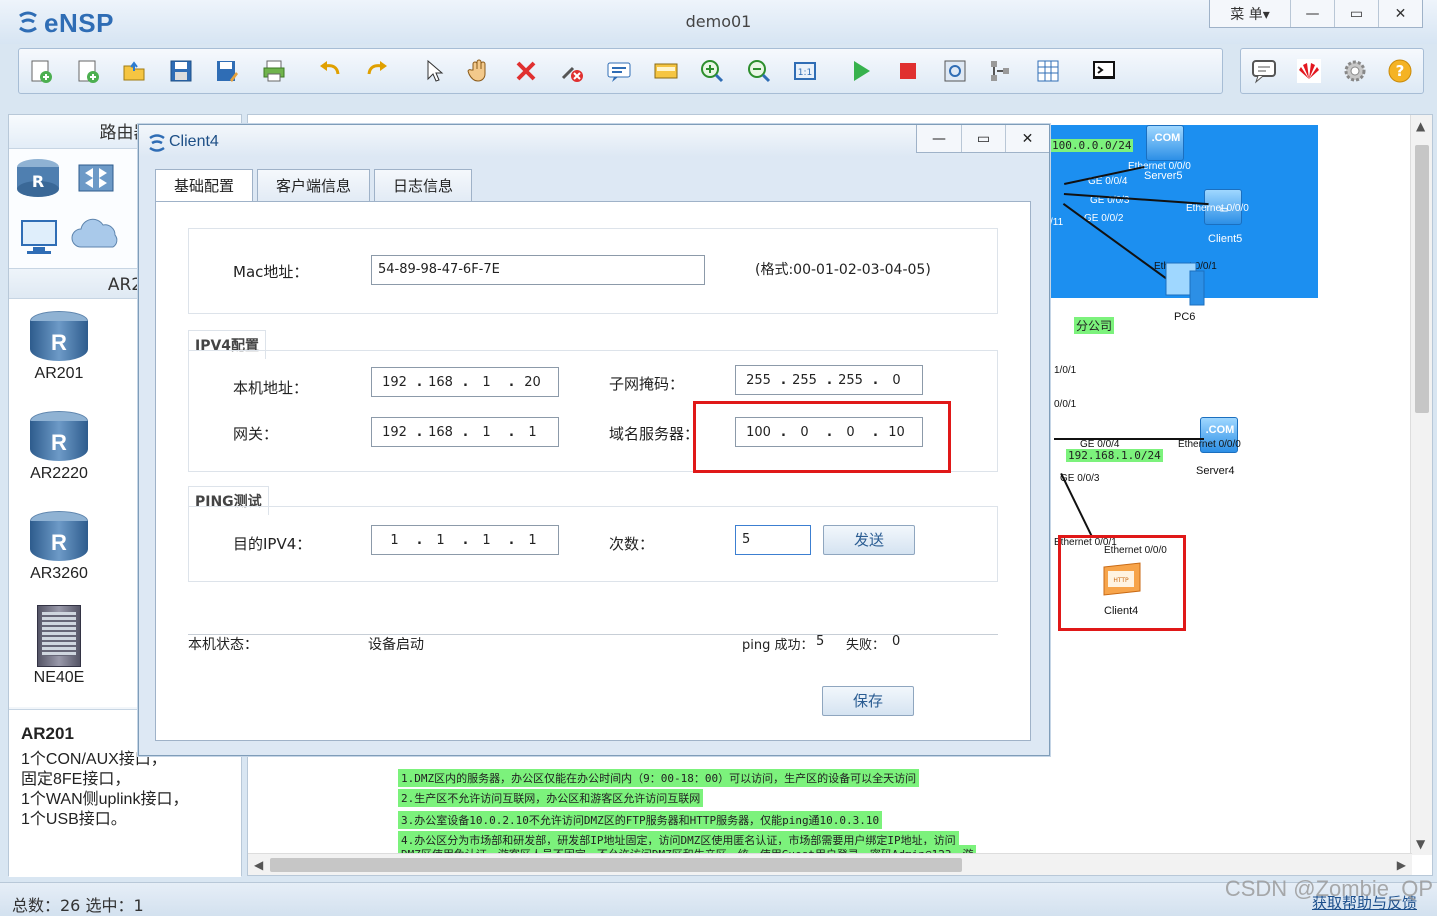  What do you see at coordinates (78, 905) in the screenshot?
I see `selection-count: 总数：26 选中：1` at bounding box center [78, 905].